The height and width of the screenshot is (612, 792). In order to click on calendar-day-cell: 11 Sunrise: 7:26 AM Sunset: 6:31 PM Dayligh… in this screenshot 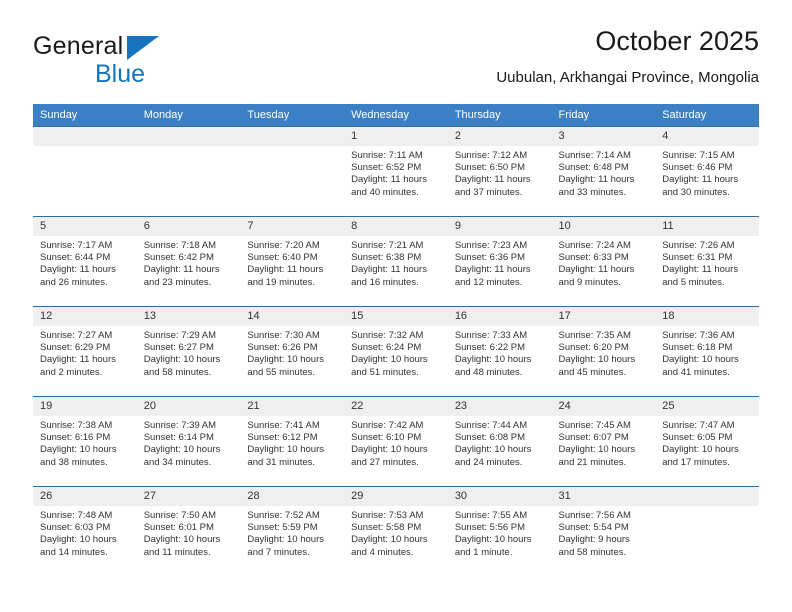, I will do `click(707, 261)`.